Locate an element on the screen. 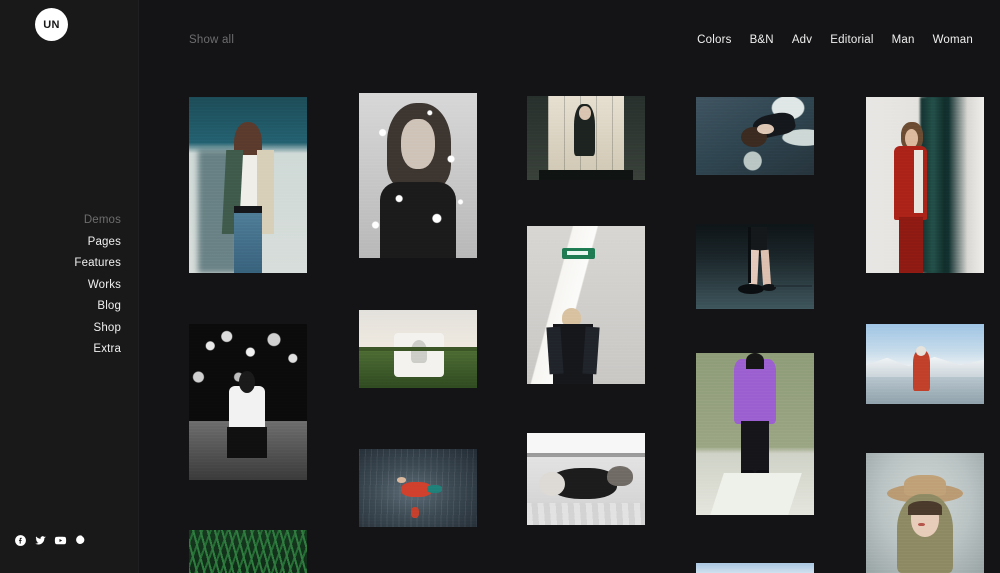 The image size is (1000, 573). facebook-icon is located at coordinates (20, 540).